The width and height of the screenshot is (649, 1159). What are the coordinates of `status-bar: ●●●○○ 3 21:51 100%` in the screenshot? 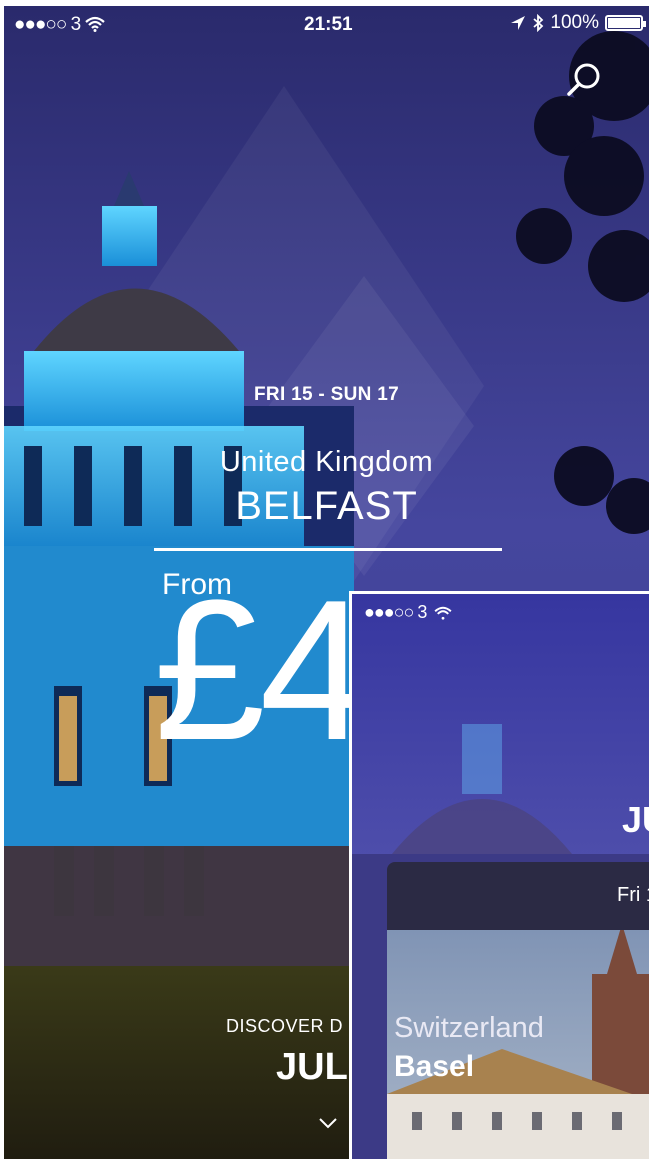 It's located at (326, 25).